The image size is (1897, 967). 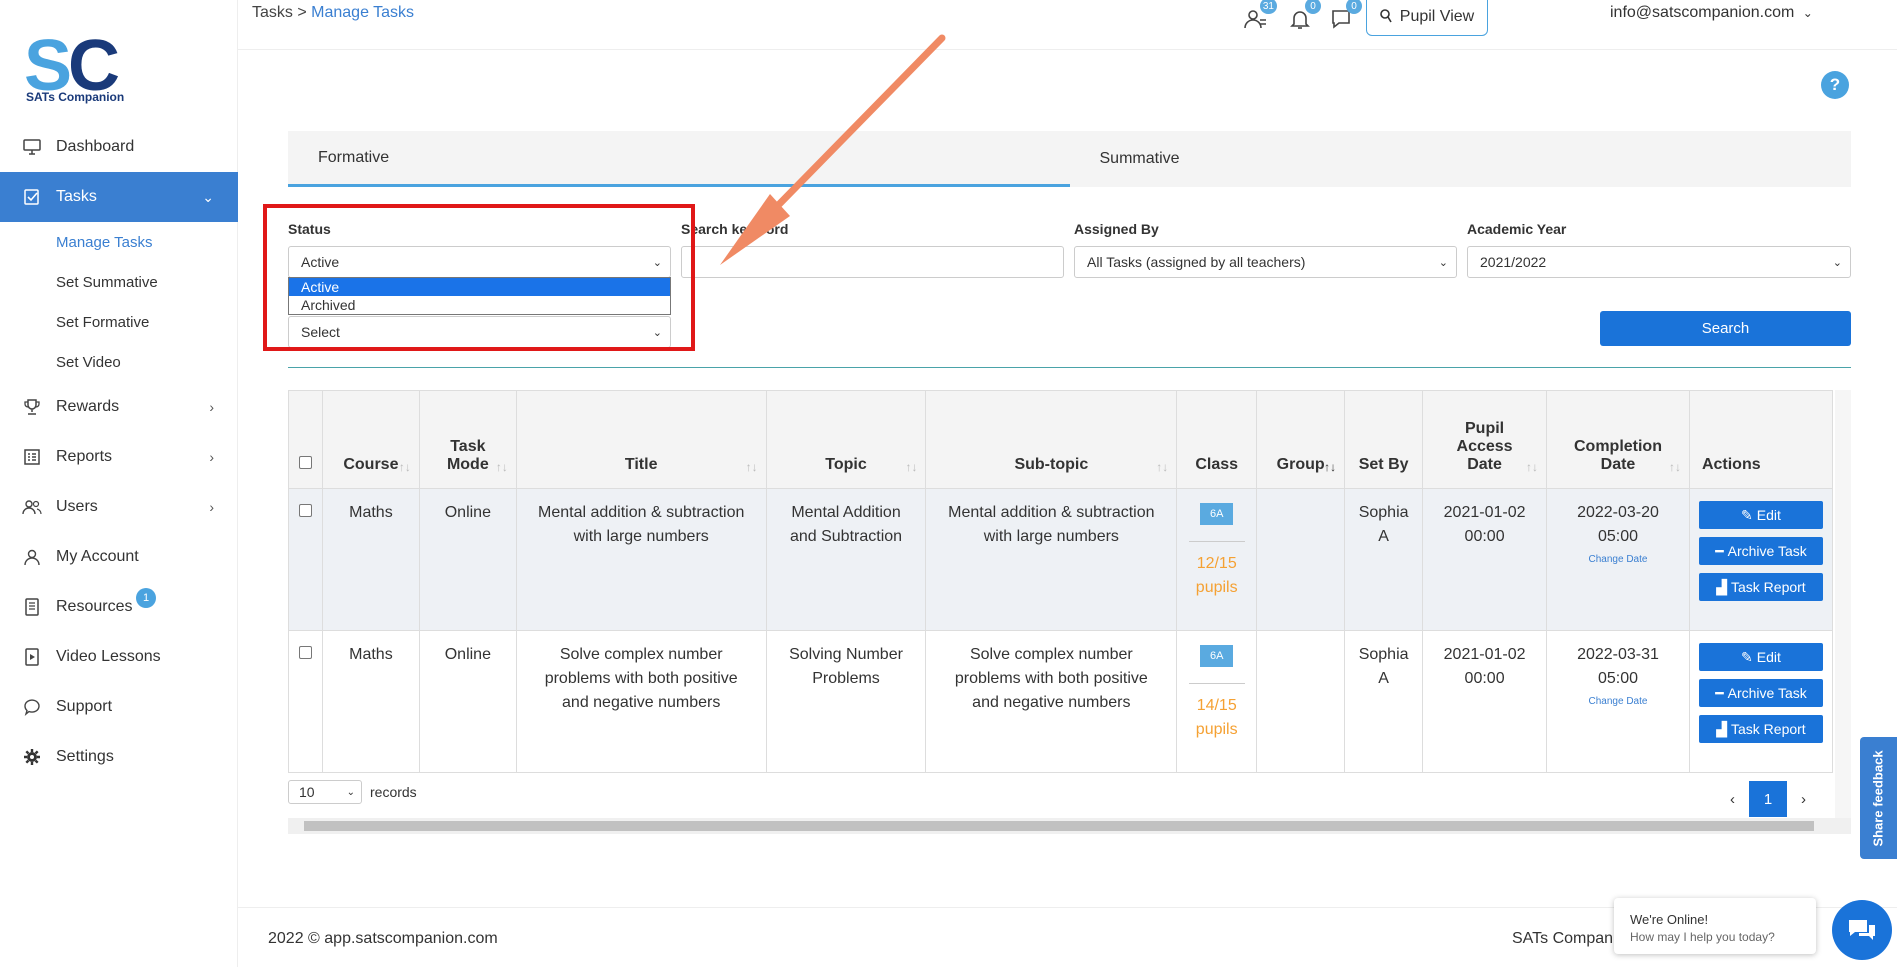 What do you see at coordinates (1051, 439) in the screenshot?
I see `col-subtopic: Sub-topic ↑↓` at bounding box center [1051, 439].